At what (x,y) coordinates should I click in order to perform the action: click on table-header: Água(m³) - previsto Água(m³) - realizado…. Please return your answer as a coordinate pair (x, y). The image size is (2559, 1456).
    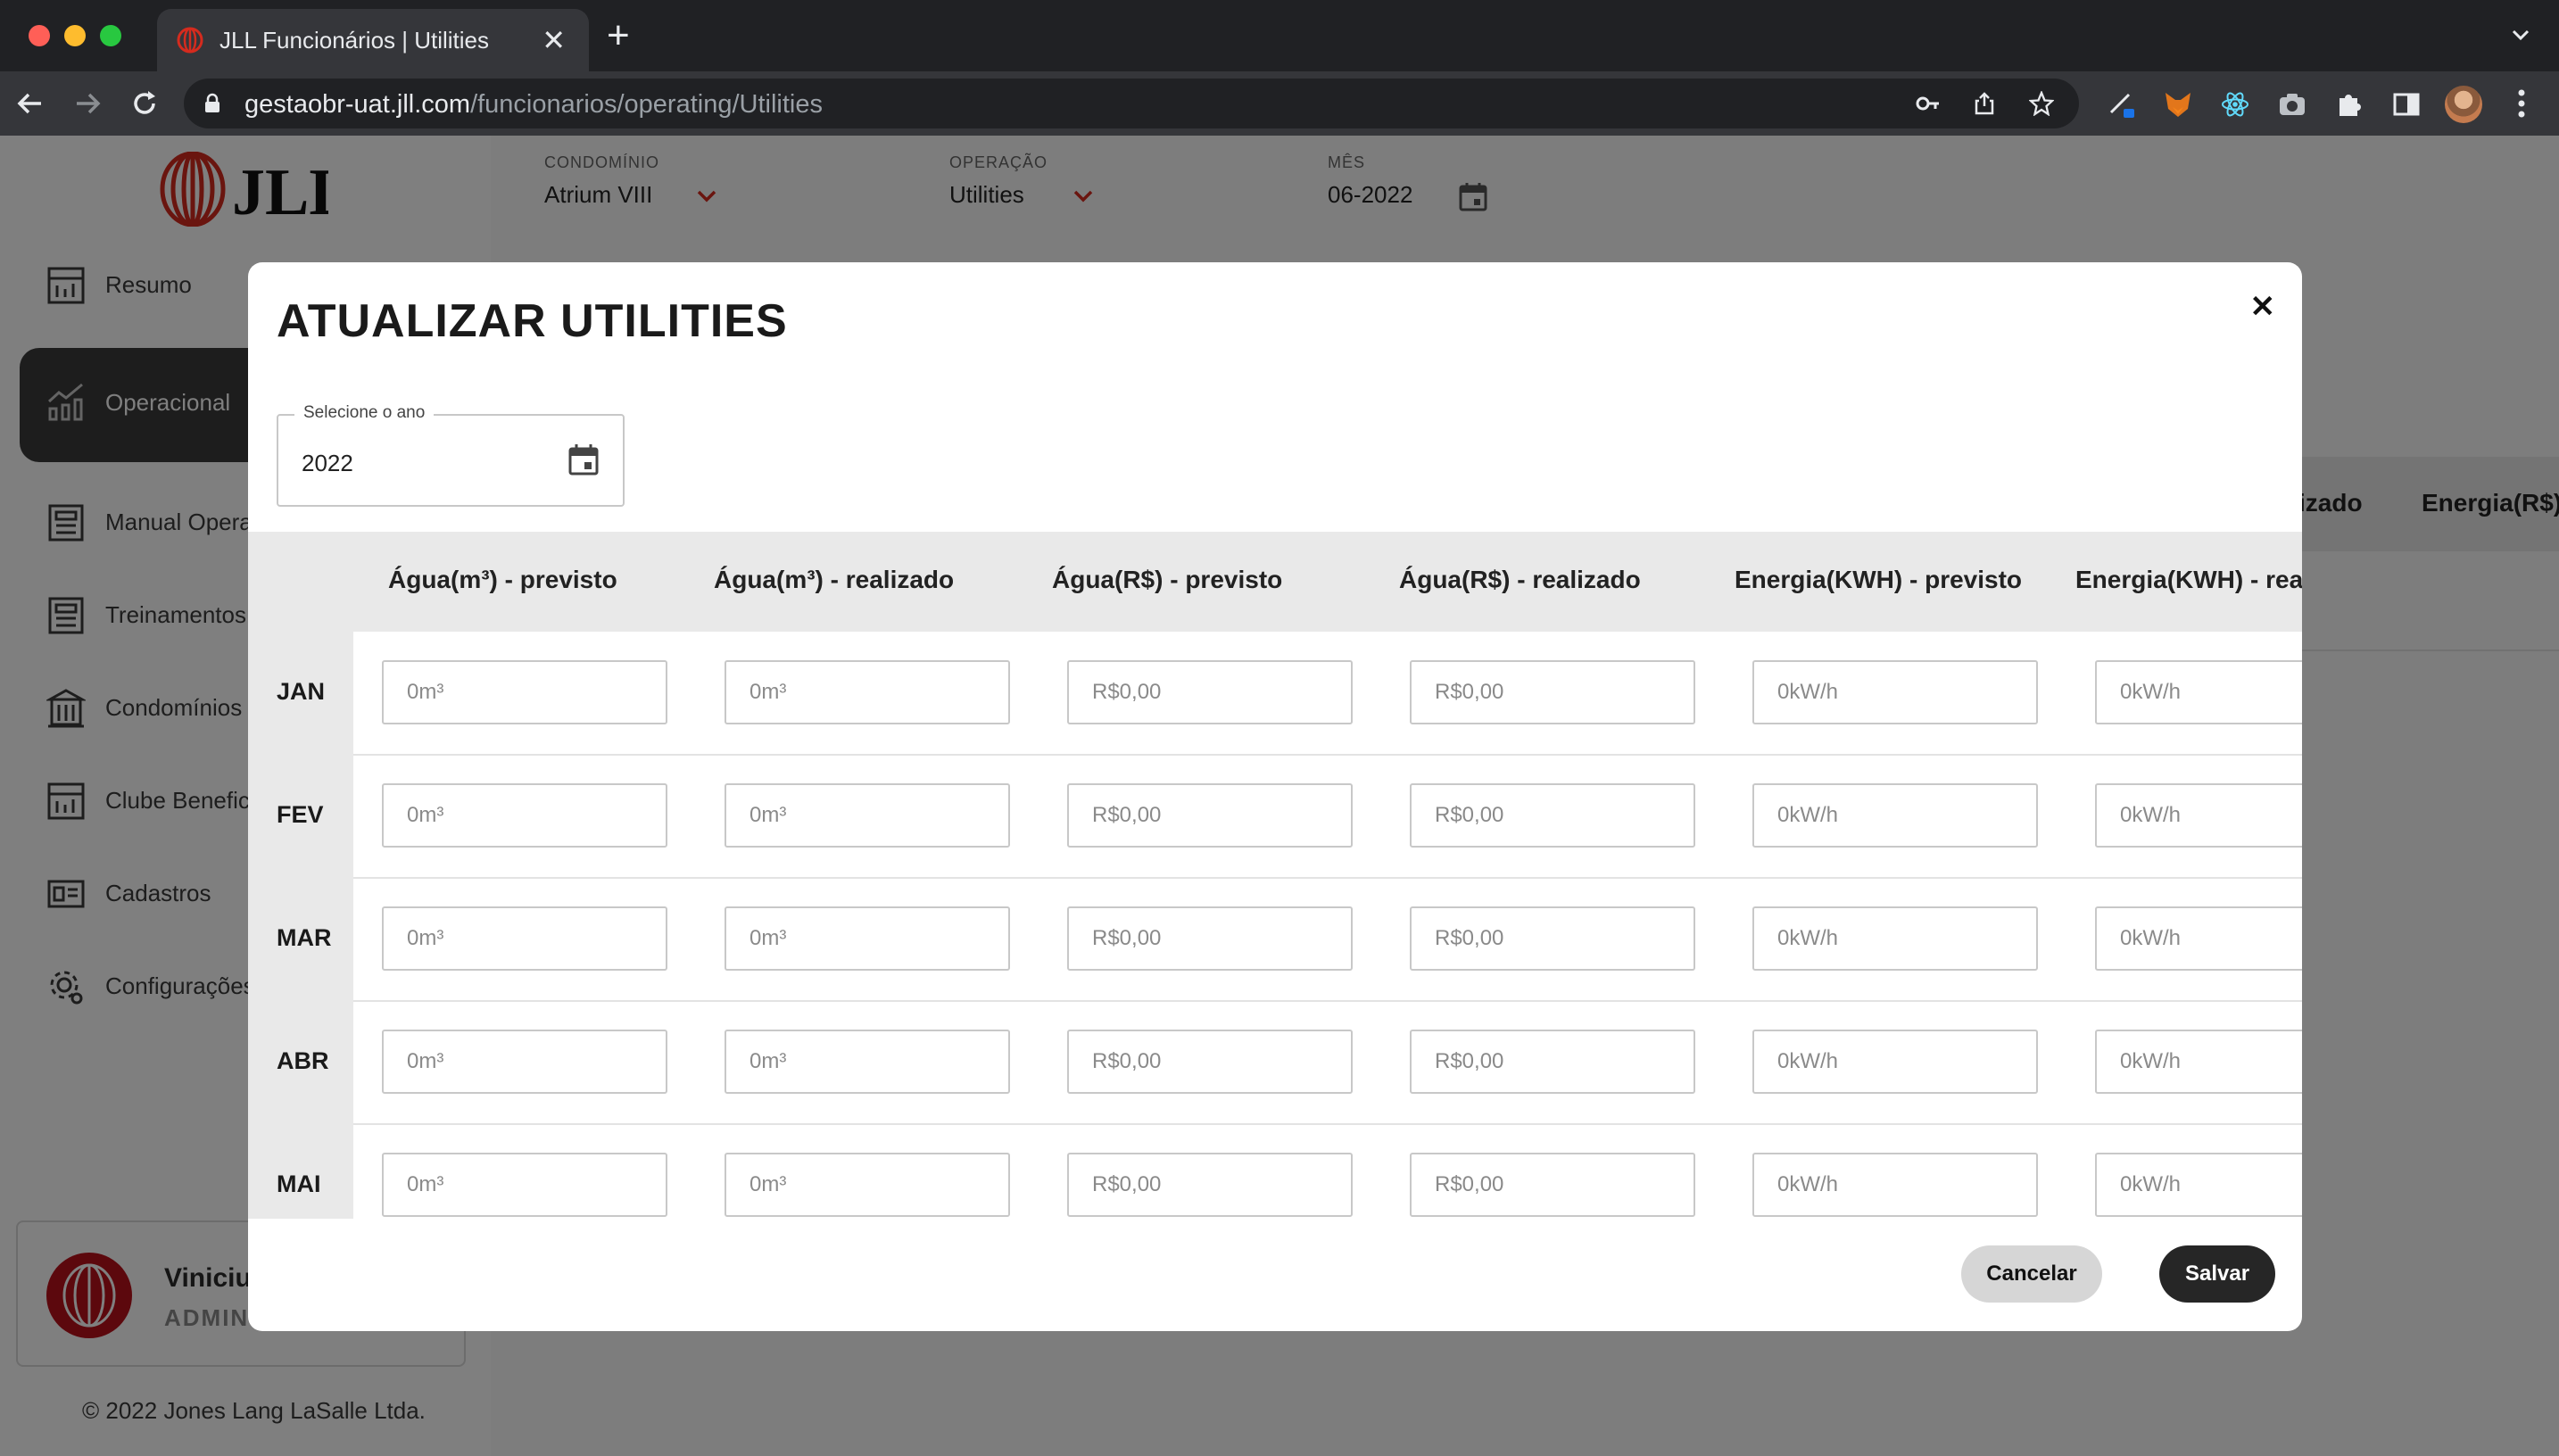
    Looking at the image, I should click on (1275, 582).